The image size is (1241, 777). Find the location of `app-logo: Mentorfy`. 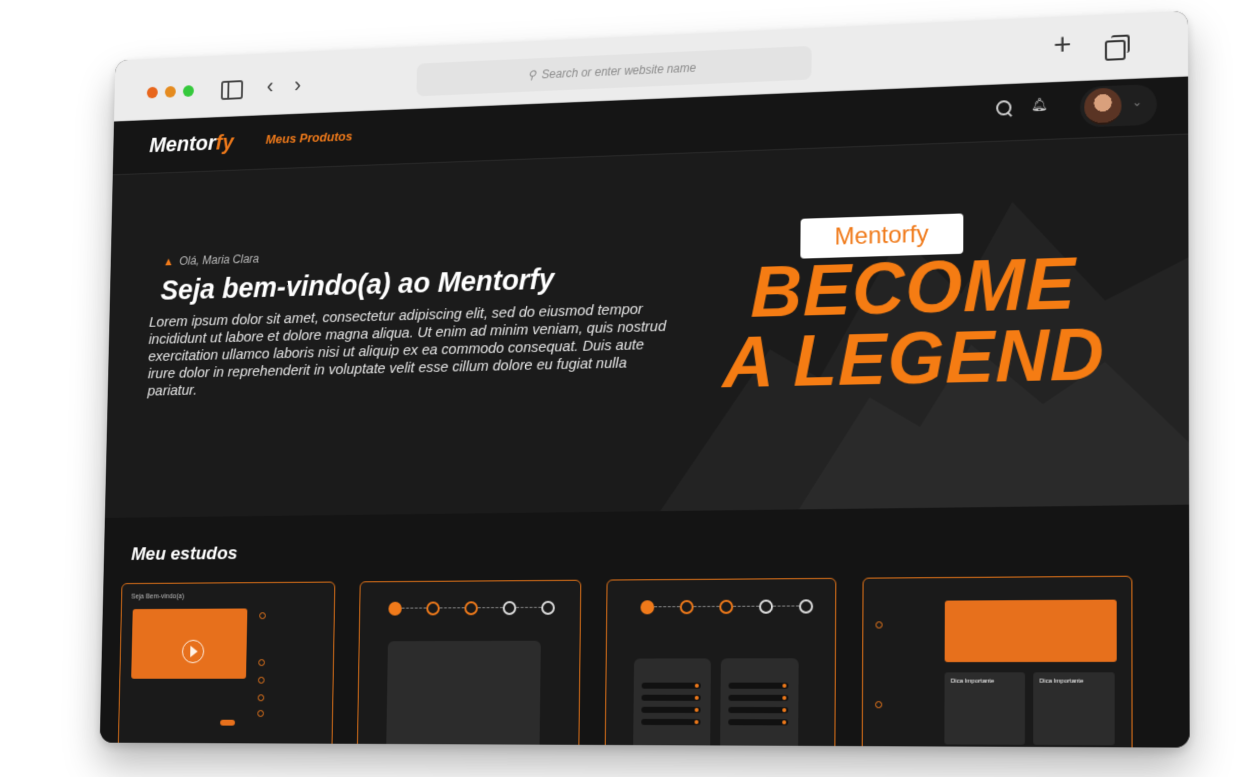

app-logo: Mentorfy is located at coordinates (191, 144).